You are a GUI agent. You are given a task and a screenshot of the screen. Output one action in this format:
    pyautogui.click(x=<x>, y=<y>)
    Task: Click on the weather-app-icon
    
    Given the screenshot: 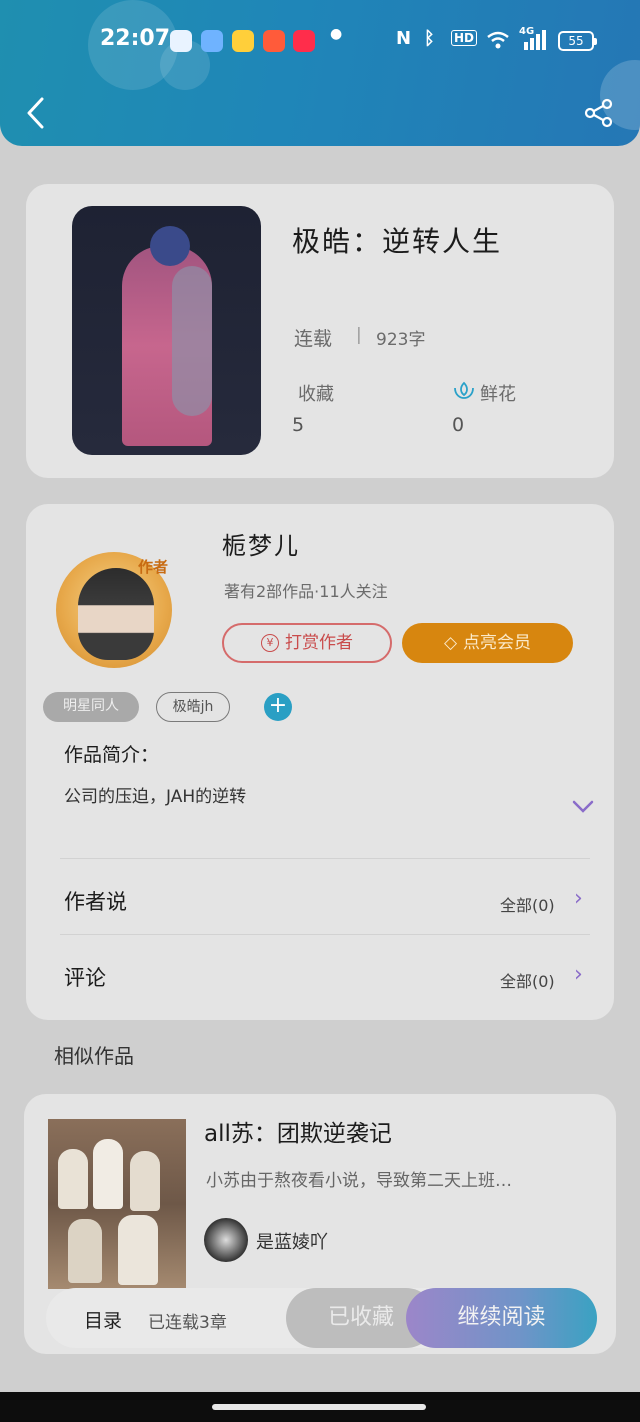 What is the action you would take?
    pyautogui.click(x=212, y=41)
    